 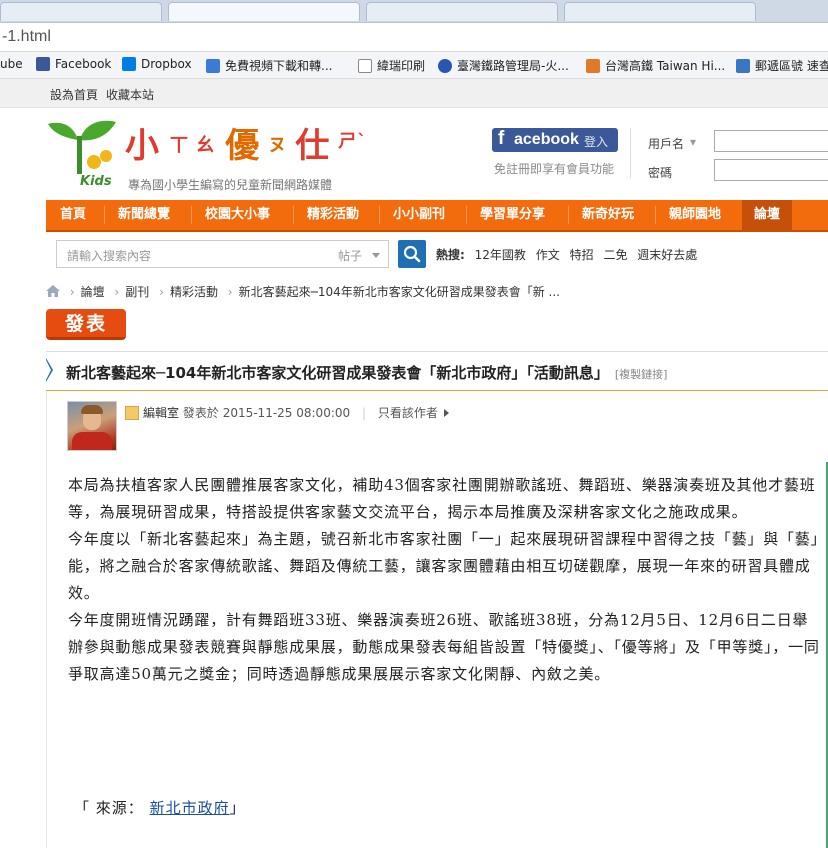 I want to click on video-download-icon, so click(x=213, y=66).